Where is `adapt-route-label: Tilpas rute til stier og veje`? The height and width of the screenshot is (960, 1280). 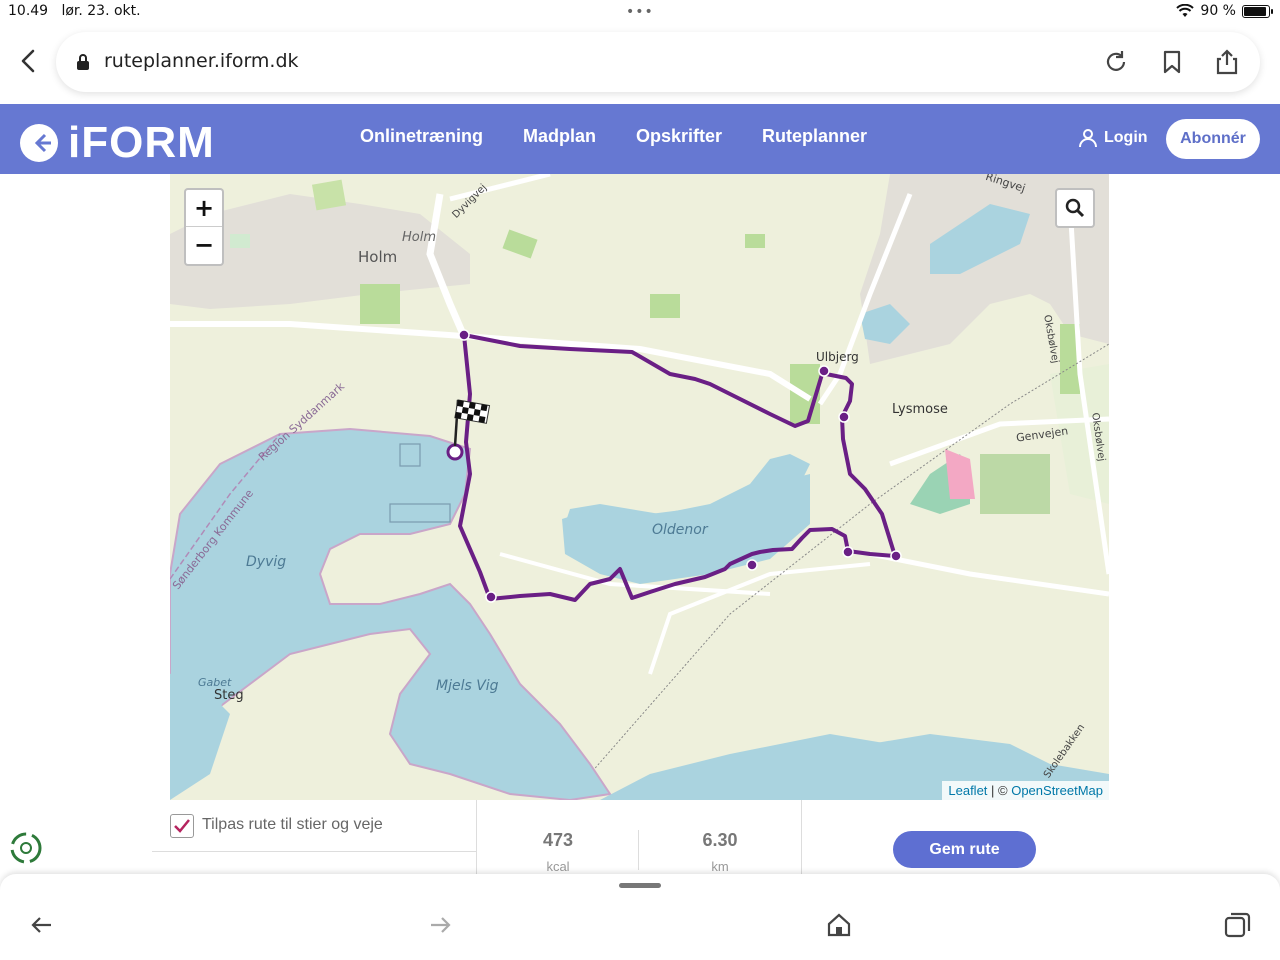 adapt-route-label: Tilpas rute til stier og veje is located at coordinates (292, 825).